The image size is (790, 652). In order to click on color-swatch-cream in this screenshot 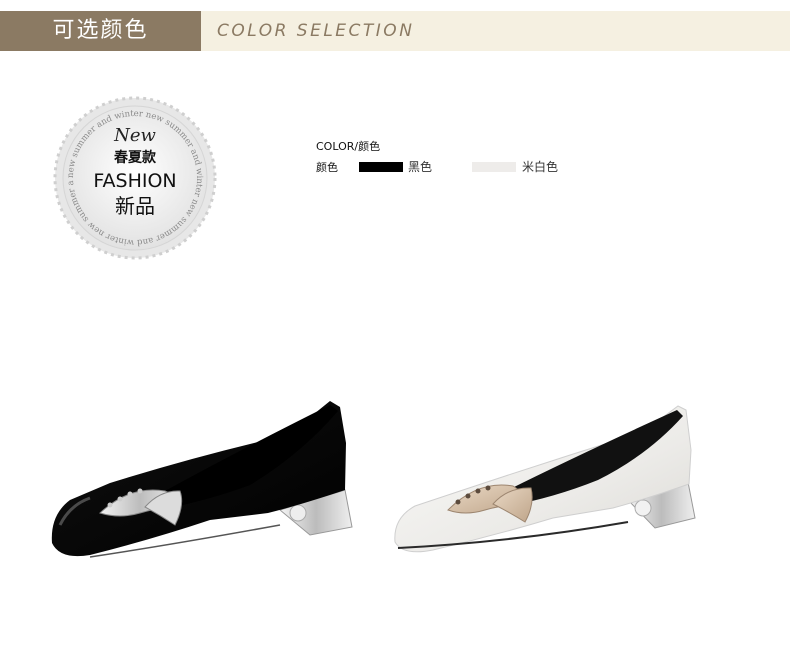, I will do `click(494, 167)`.